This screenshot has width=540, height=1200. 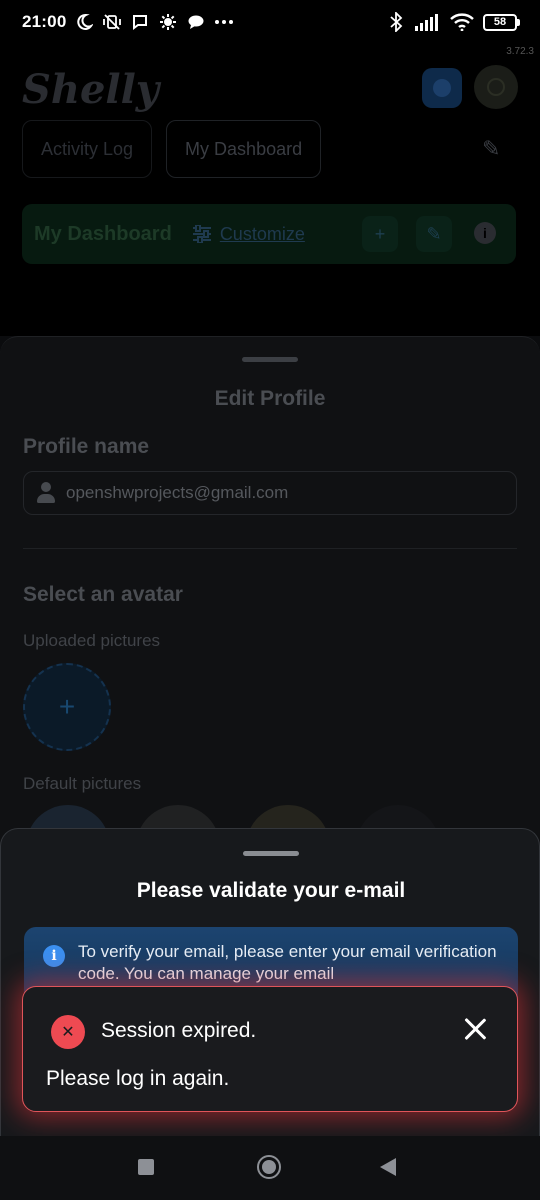 What do you see at coordinates (462, 22) in the screenshot?
I see `wifi-icon` at bounding box center [462, 22].